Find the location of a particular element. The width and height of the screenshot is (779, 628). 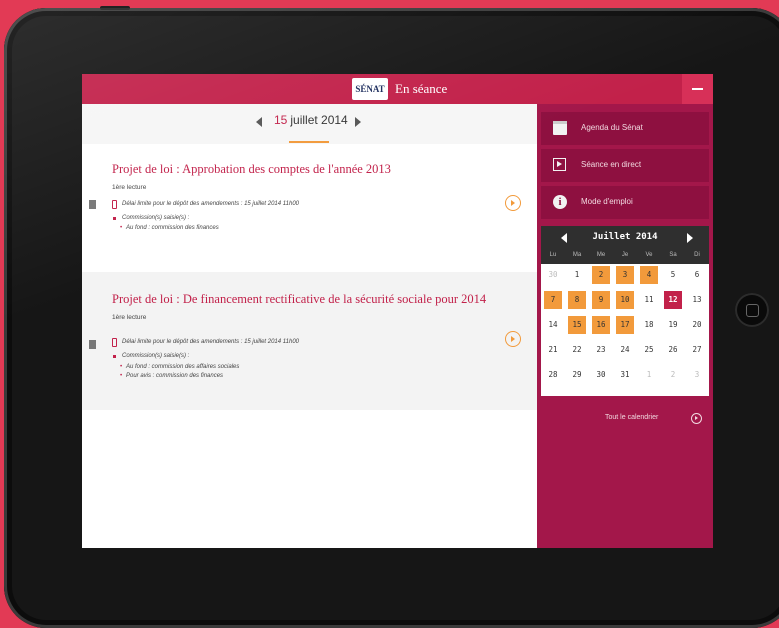

calendar-icon is located at coordinates (560, 128).